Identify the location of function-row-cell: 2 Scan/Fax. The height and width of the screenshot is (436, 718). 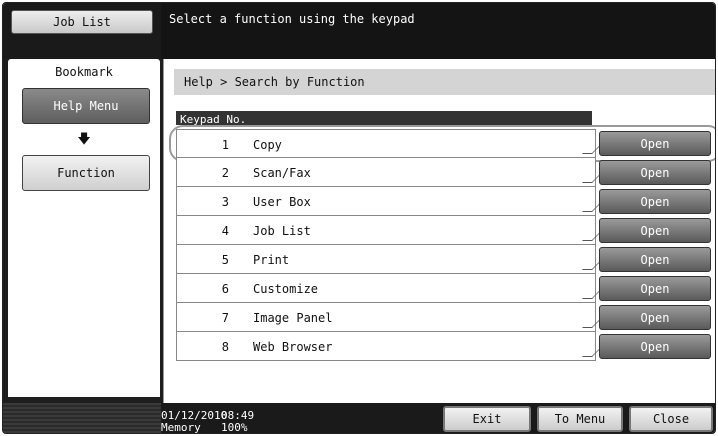
(389, 172).